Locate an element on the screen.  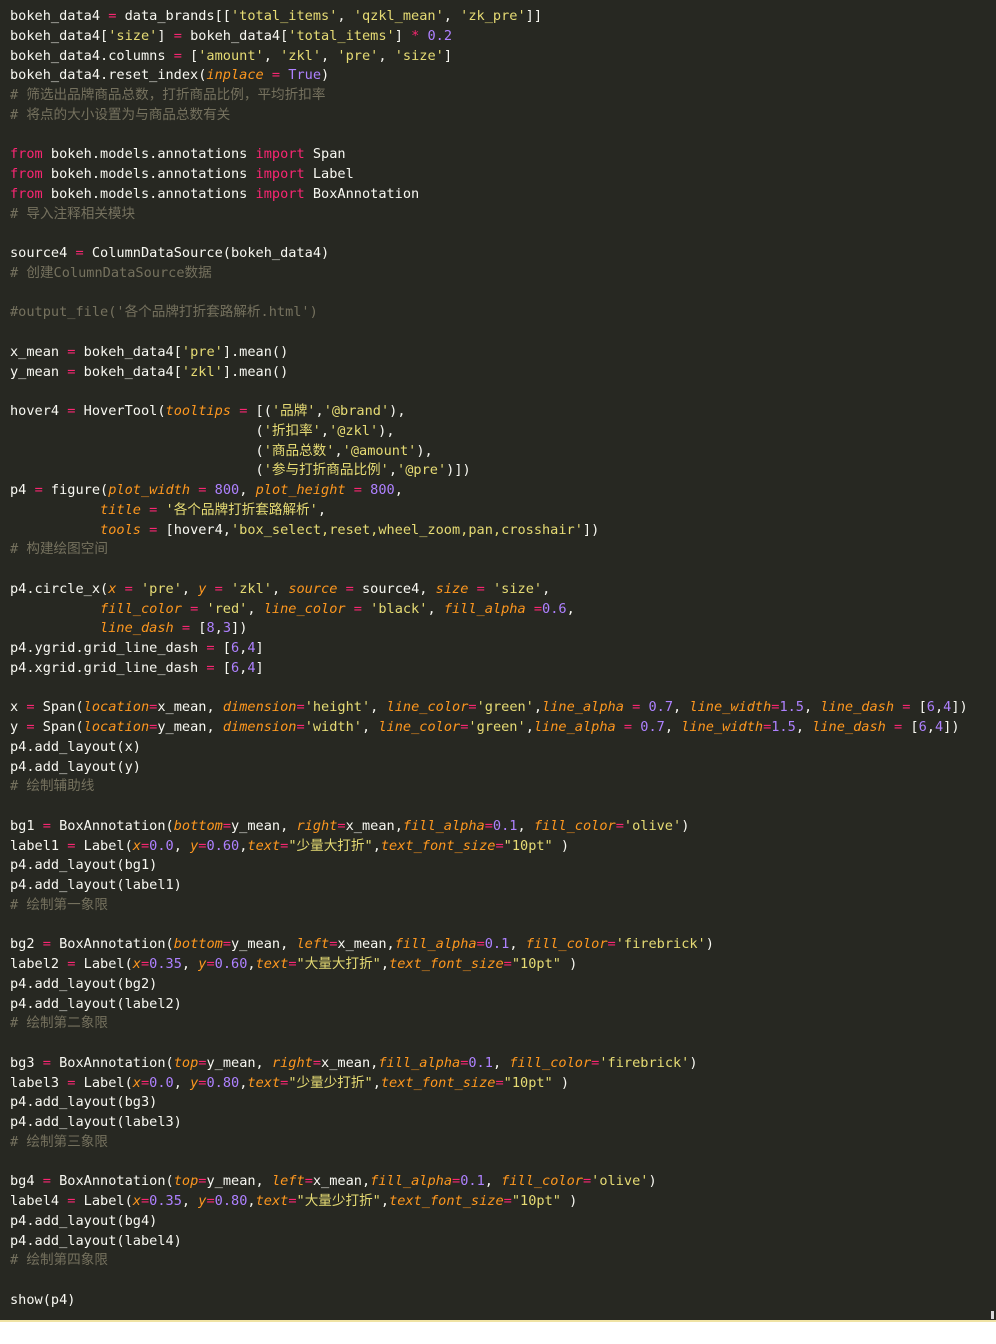
code-line: p4.add_layout(label2) is located at coordinates (503, 1005).